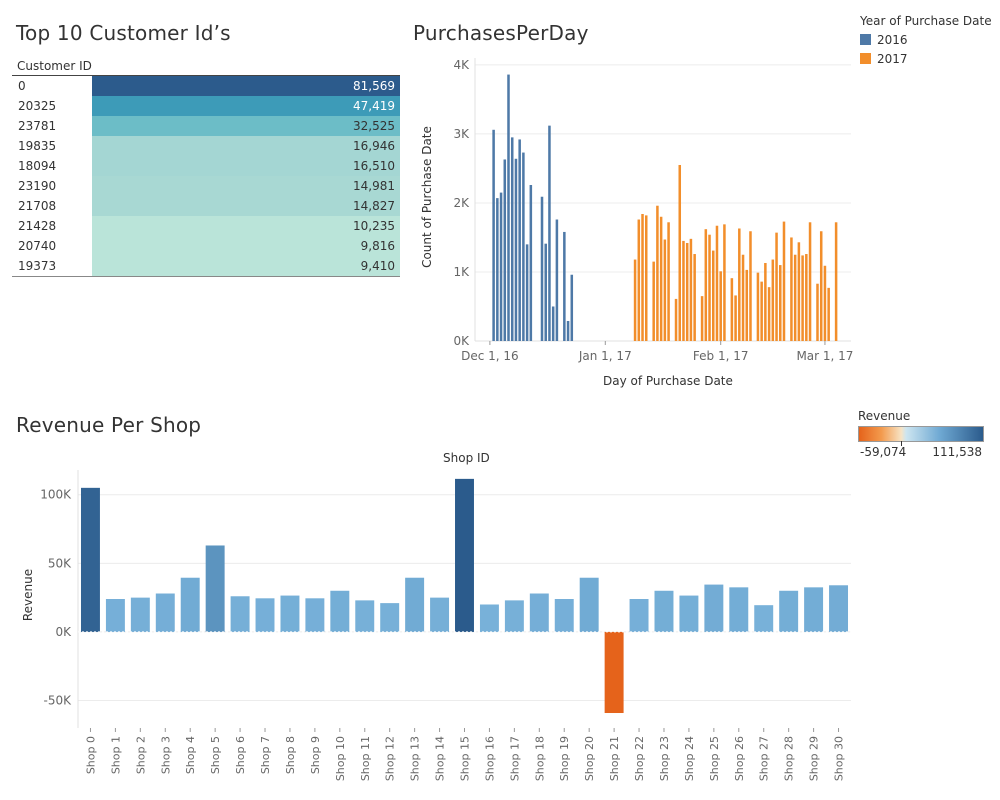  I want to click on x-tick-label: Mar 1, 17, so click(824, 356).